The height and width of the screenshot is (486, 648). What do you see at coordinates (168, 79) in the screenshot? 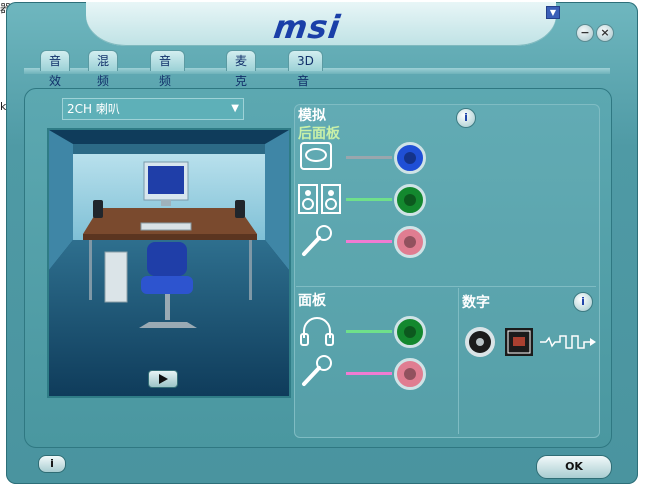
I see `tab-audio-io: 音频 I/O` at bounding box center [168, 79].